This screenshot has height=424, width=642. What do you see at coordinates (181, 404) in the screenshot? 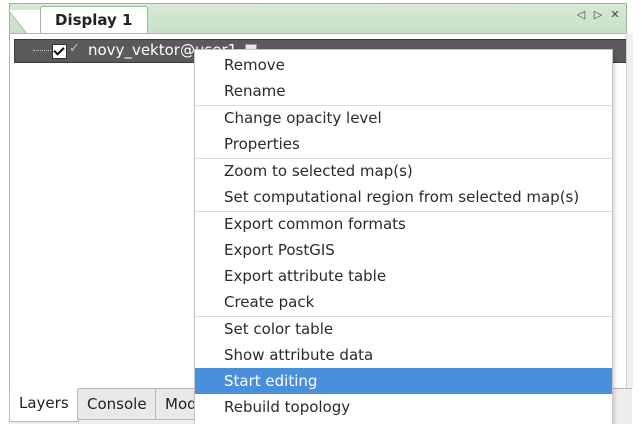
I see `tab-modules-label: Mod` at bounding box center [181, 404].